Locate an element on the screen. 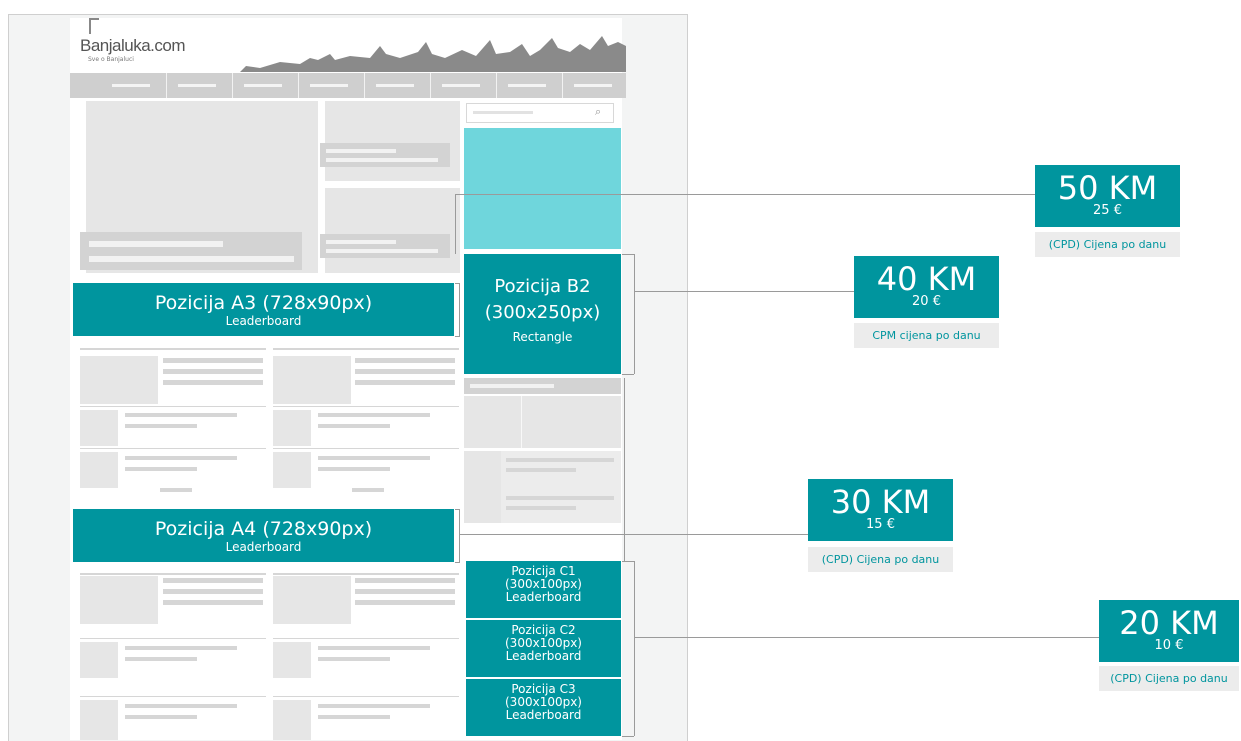  price-eur: 20 € is located at coordinates (926, 301).